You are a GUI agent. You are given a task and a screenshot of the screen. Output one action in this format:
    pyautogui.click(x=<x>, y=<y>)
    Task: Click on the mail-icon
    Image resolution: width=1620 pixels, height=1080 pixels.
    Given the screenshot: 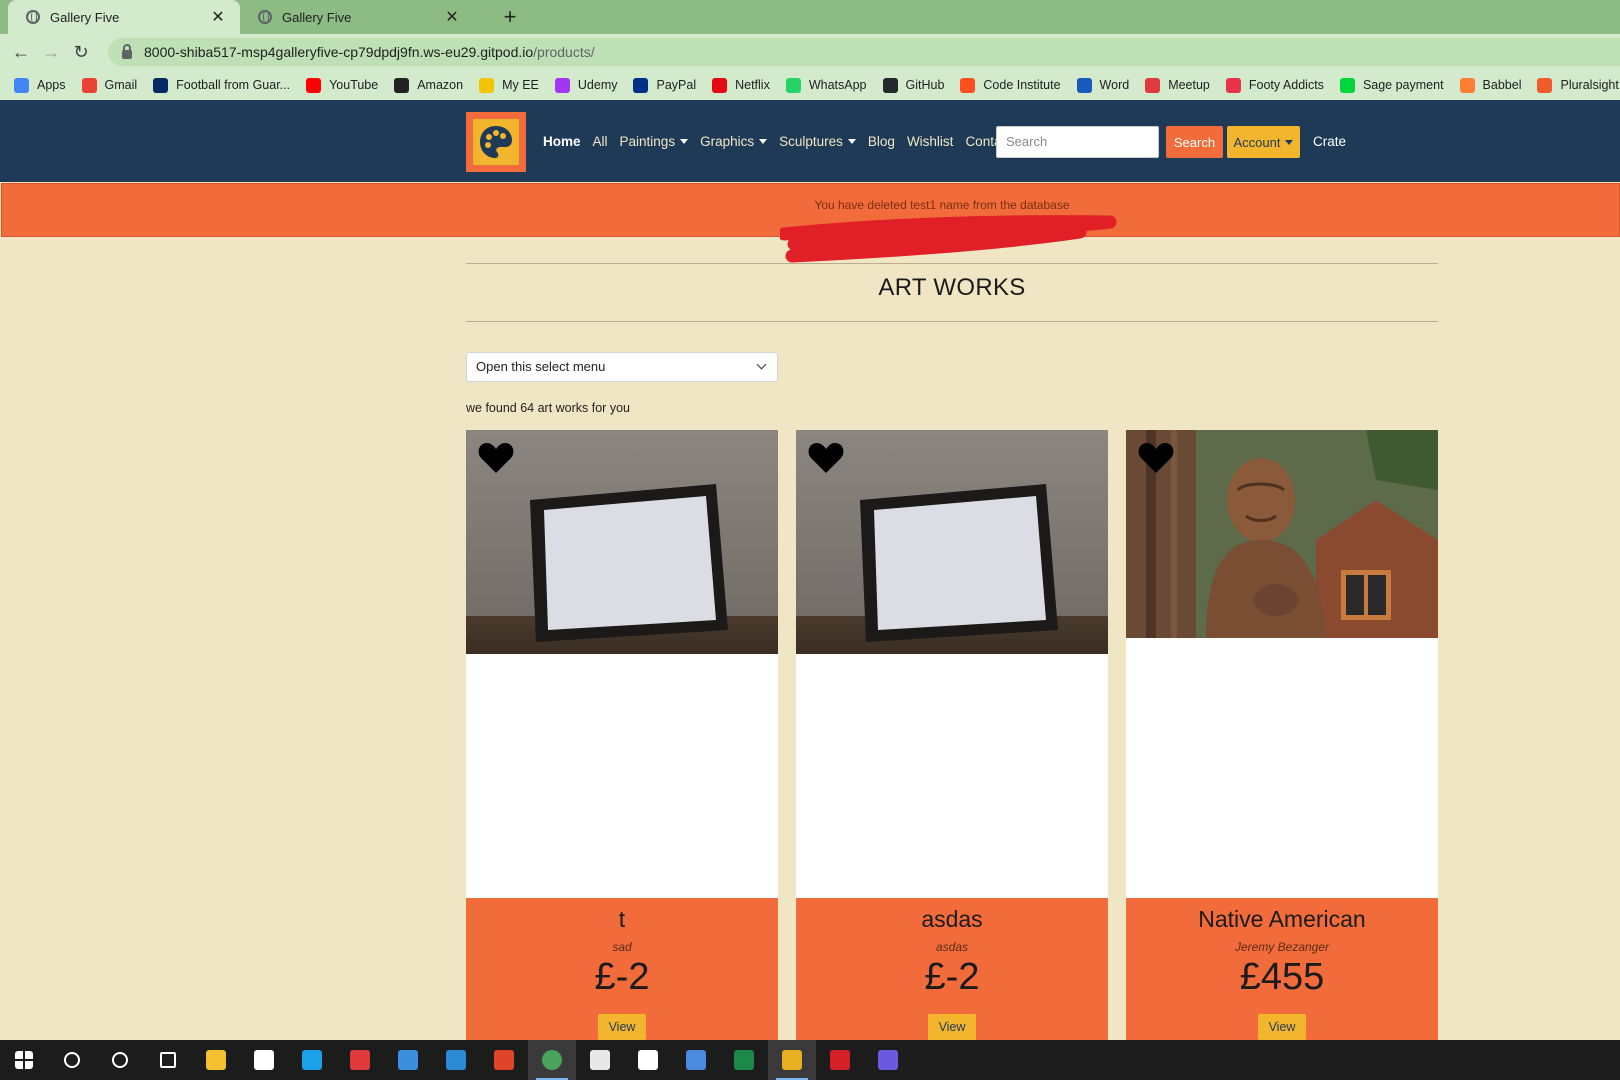 What is the action you would take?
    pyautogui.click(x=408, y=1060)
    